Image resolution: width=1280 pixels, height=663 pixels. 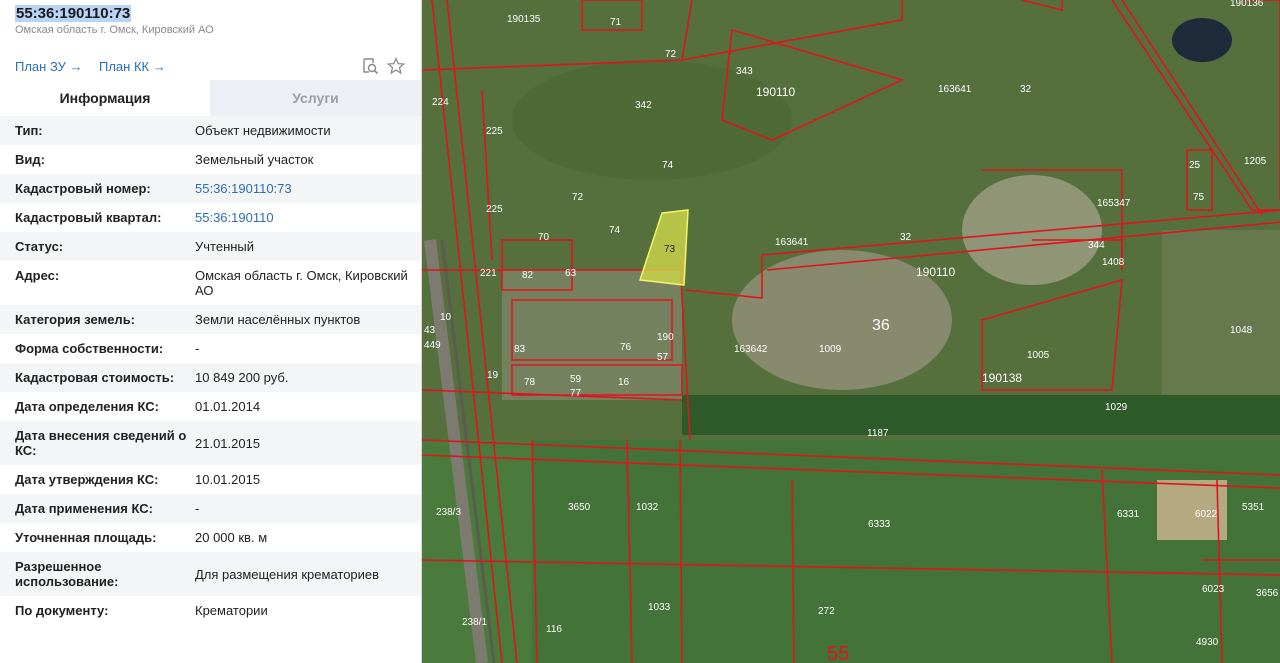 I want to click on label-6022: 6022, so click(x=1206, y=514).